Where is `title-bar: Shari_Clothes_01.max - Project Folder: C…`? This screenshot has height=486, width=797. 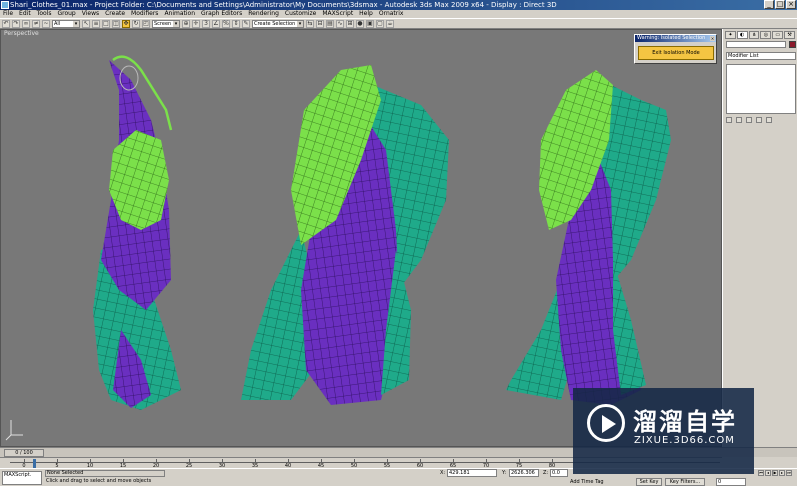
title-bar: Shari_Clothes_01.max - Project Folder: C… is located at coordinates (398, 5).